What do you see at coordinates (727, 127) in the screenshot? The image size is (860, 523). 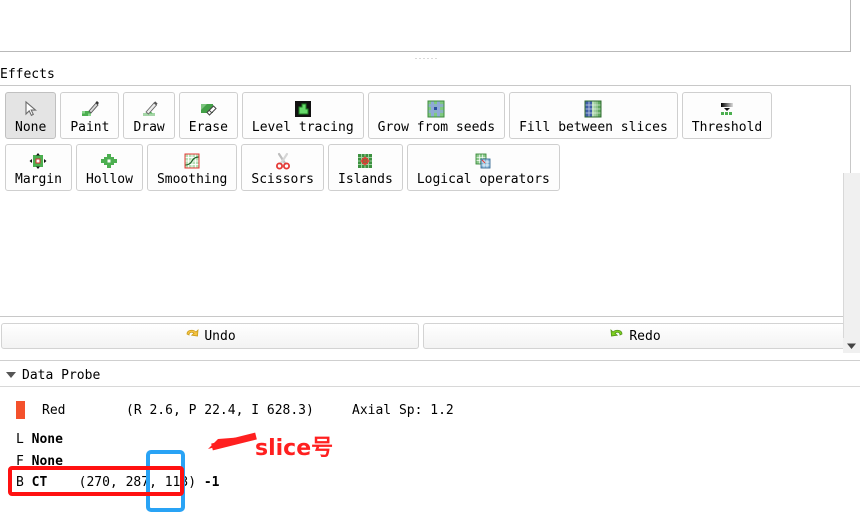 I see `effect-label: Threshold` at bounding box center [727, 127].